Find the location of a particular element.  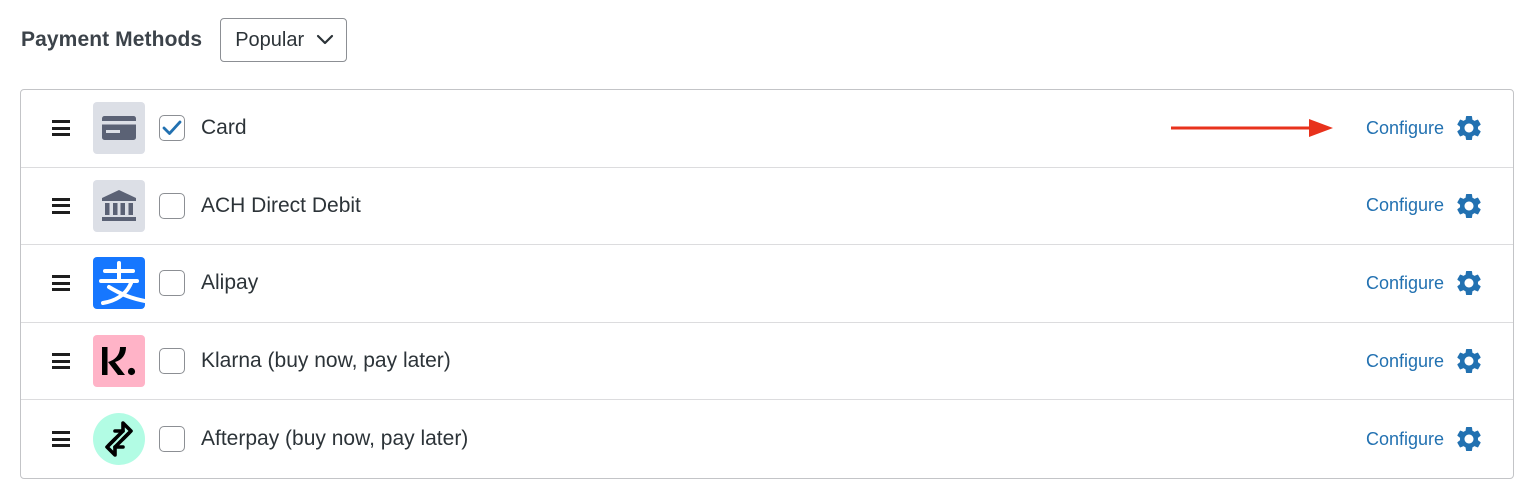

page-title: Payment Methods is located at coordinates (112, 39).